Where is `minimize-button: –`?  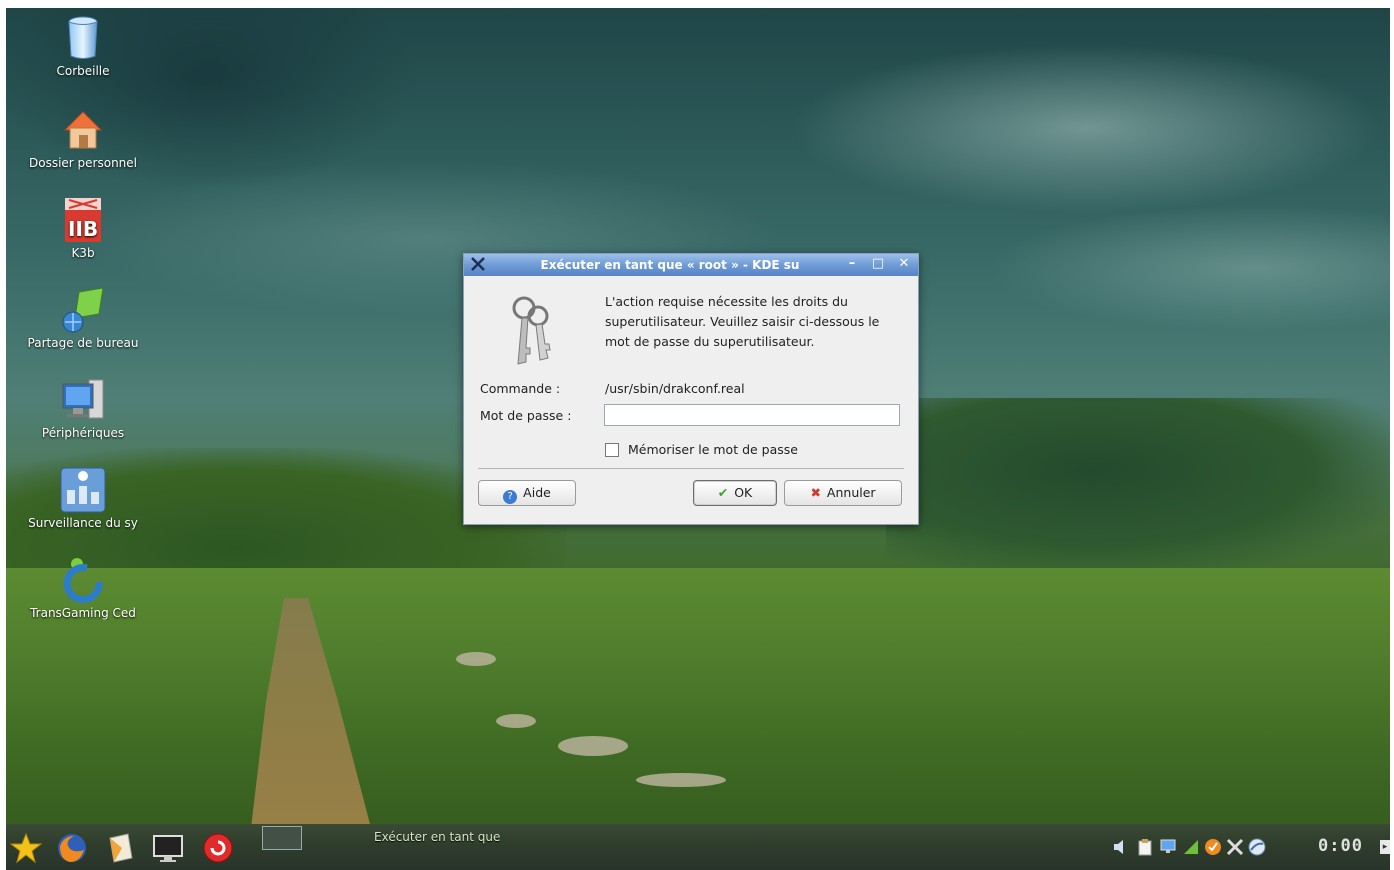
minimize-button: – is located at coordinates (852, 264).